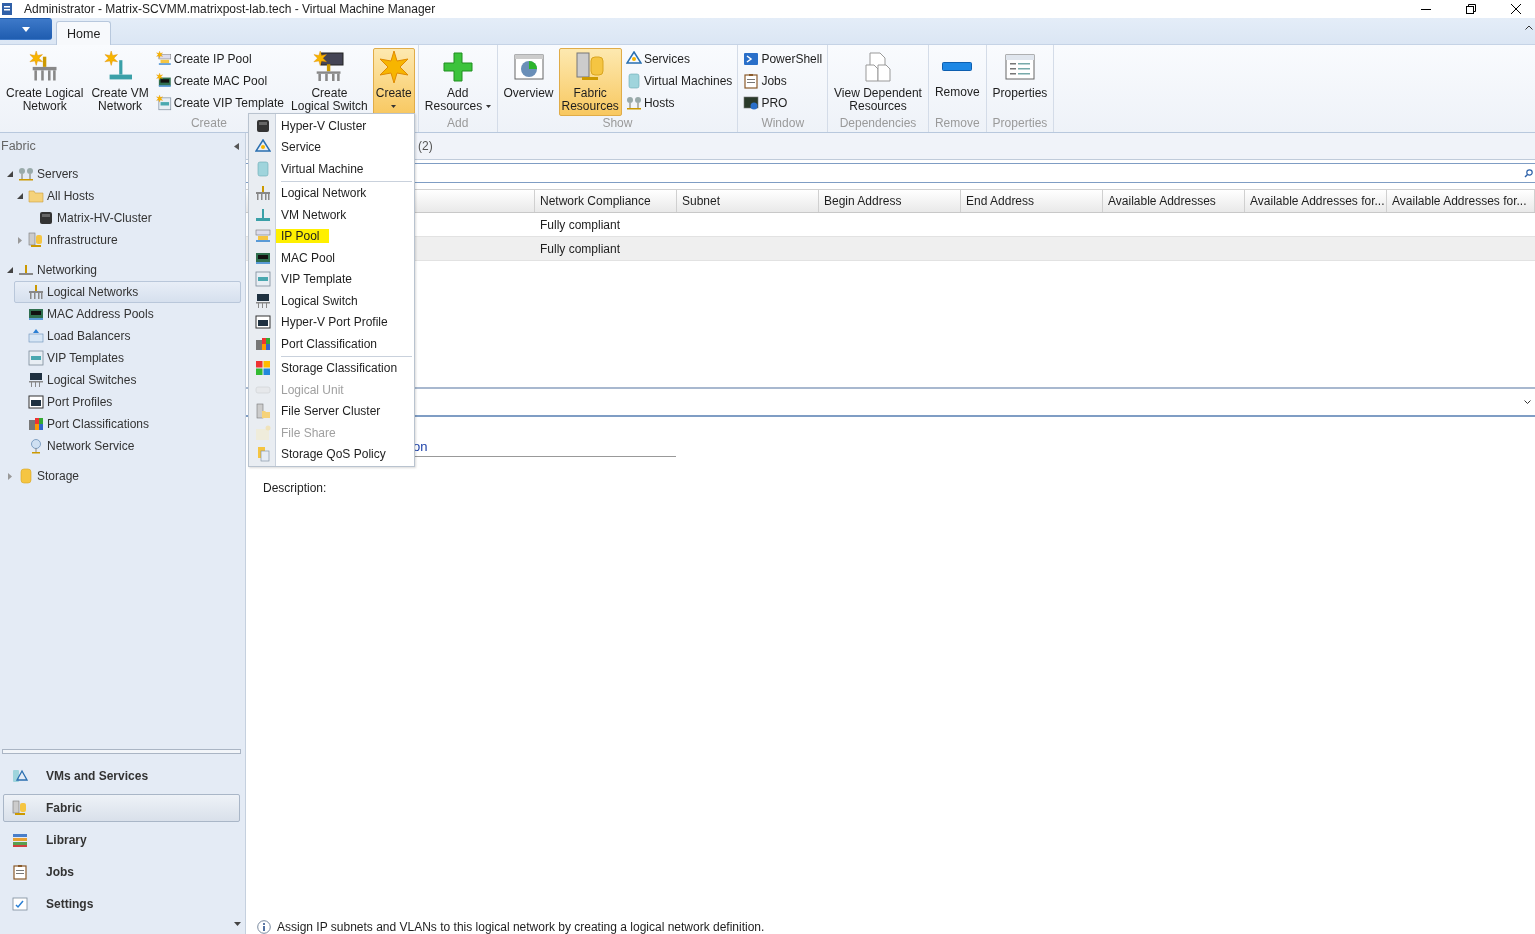  Describe the element at coordinates (127, 358) in the screenshot. I see `tree-item: VIP Templates` at that location.